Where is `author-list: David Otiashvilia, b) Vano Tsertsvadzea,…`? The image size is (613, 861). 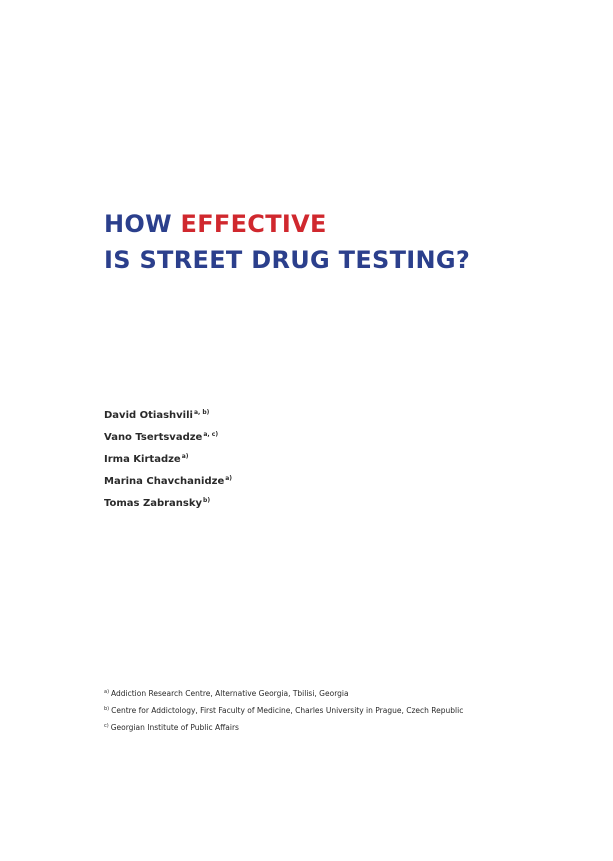
author-list: David Otiashvilia, b) Vano Tsertsvadzea,… is located at coordinates (168, 457).